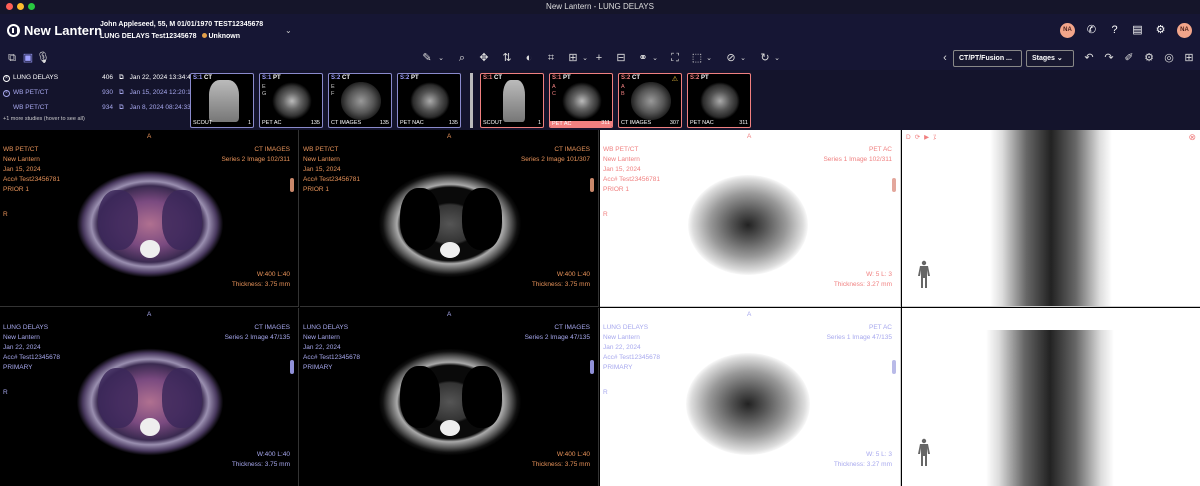 Image resolution: width=1200 pixels, height=486 pixels. I want to click on grid-icon: ⊞, so click(1189, 58).